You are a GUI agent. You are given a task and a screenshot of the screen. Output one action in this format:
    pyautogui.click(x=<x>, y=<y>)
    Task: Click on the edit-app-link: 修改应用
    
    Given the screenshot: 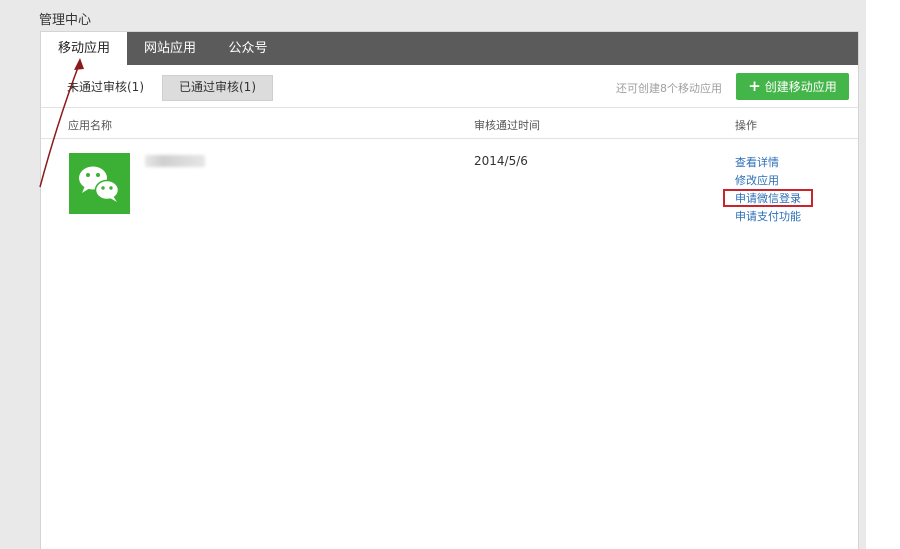 What is the action you would take?
    pyautogui.click(x=757, y=181)
    